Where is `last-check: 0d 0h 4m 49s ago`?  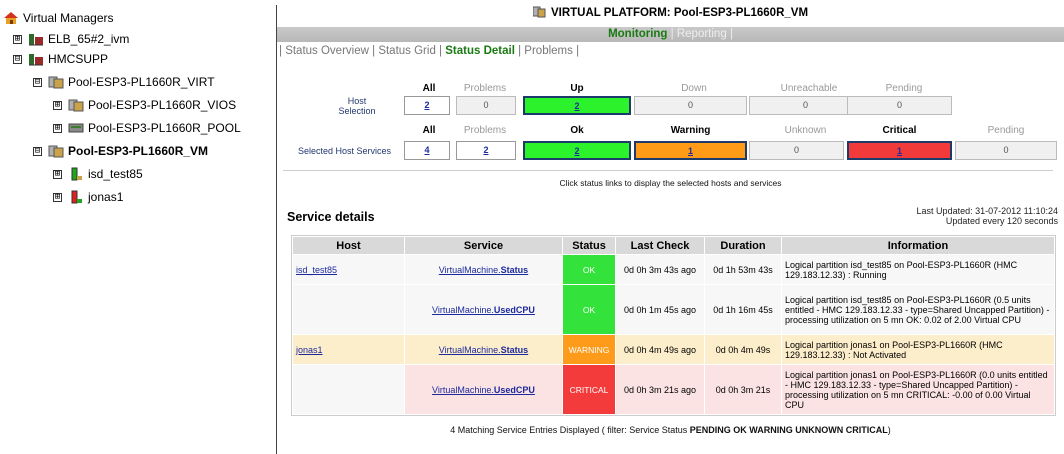 last-check: 0d 0h 4m 49s ago is located at coordinates (660, 349).